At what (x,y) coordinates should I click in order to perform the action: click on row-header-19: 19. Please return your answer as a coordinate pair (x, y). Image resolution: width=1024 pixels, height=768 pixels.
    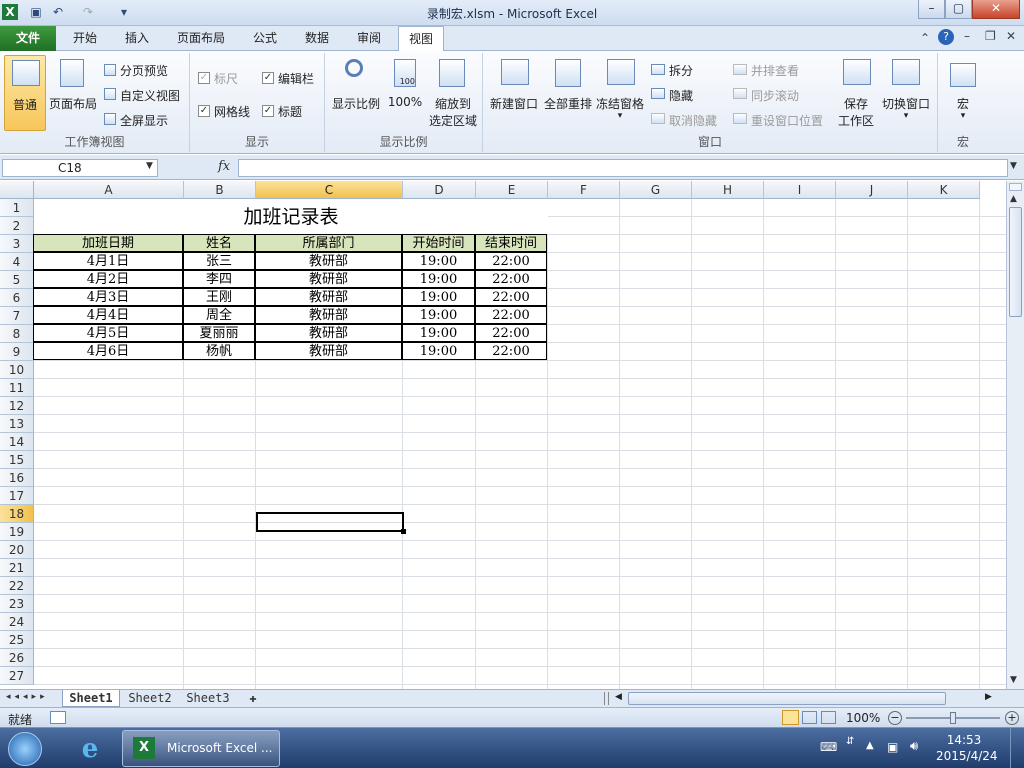
    Looking at the image, I should click on (17, 532).